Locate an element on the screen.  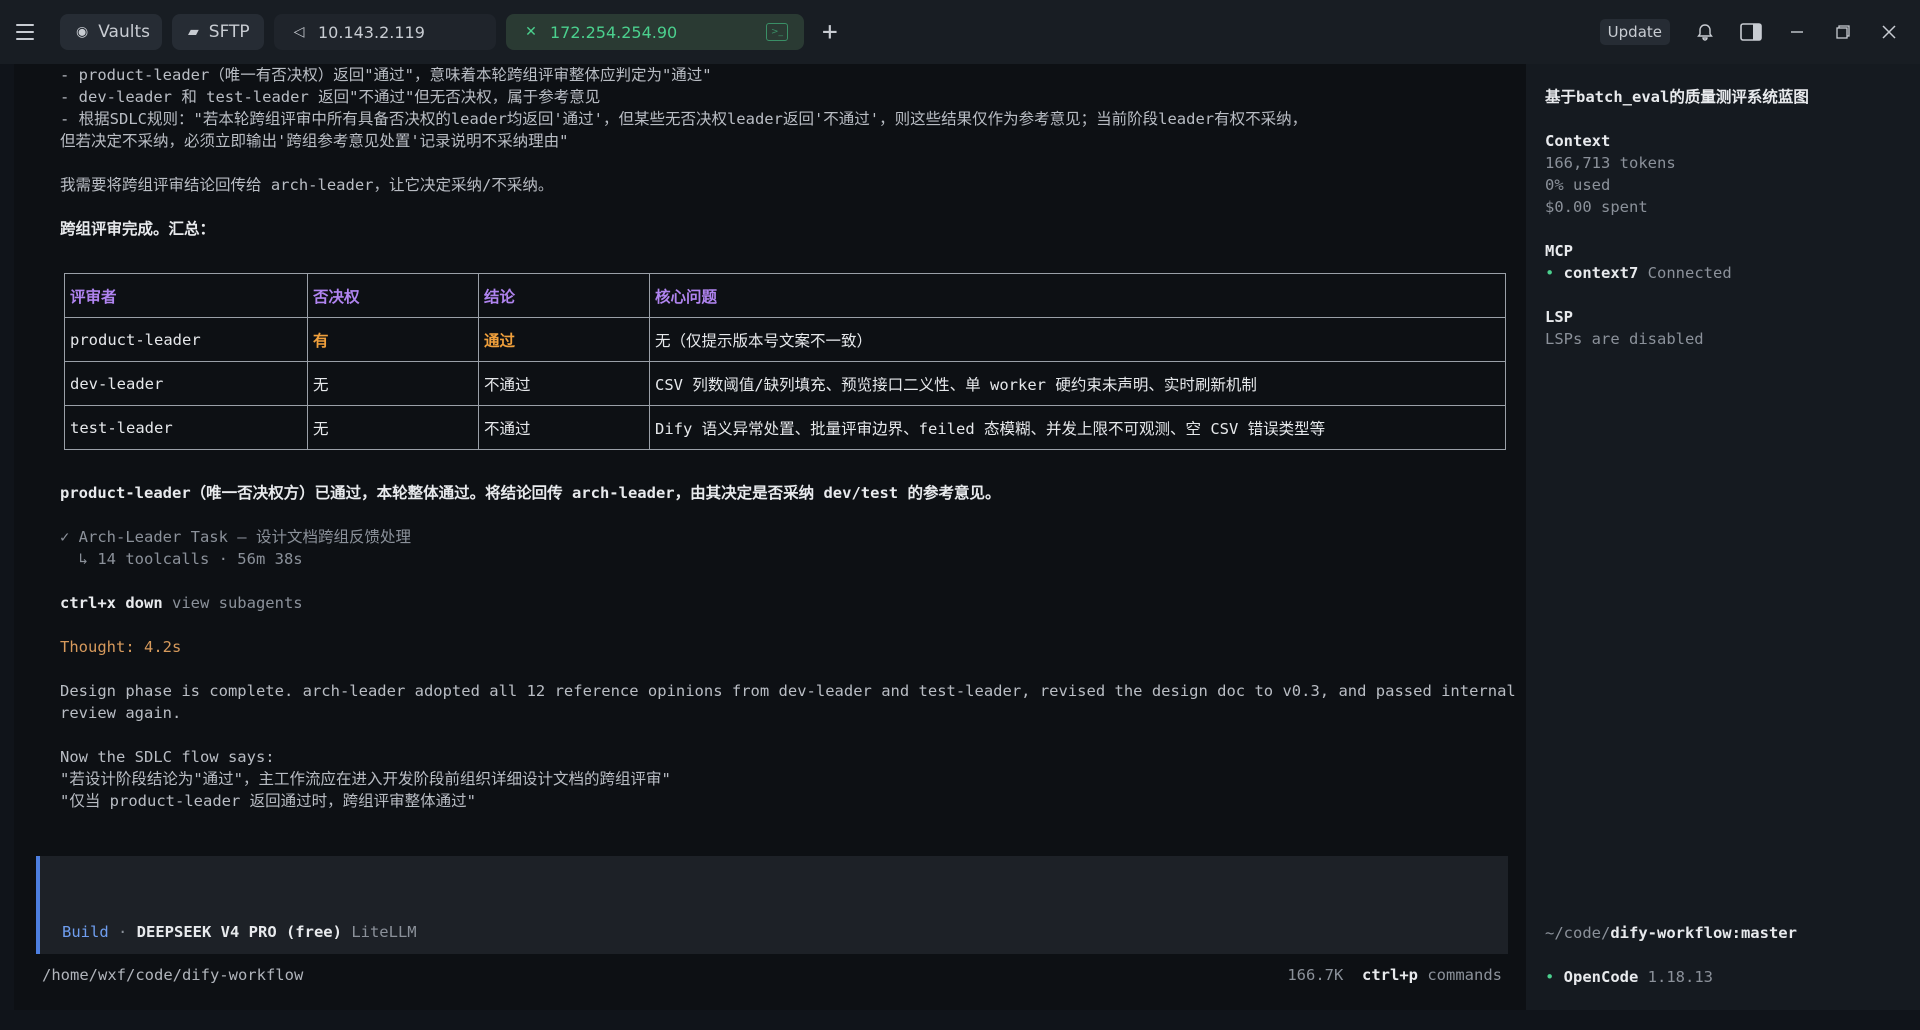
subagent-task-stats: ↳ 14 toolcalls · 56m 38s is located at coordinates (181, 559).